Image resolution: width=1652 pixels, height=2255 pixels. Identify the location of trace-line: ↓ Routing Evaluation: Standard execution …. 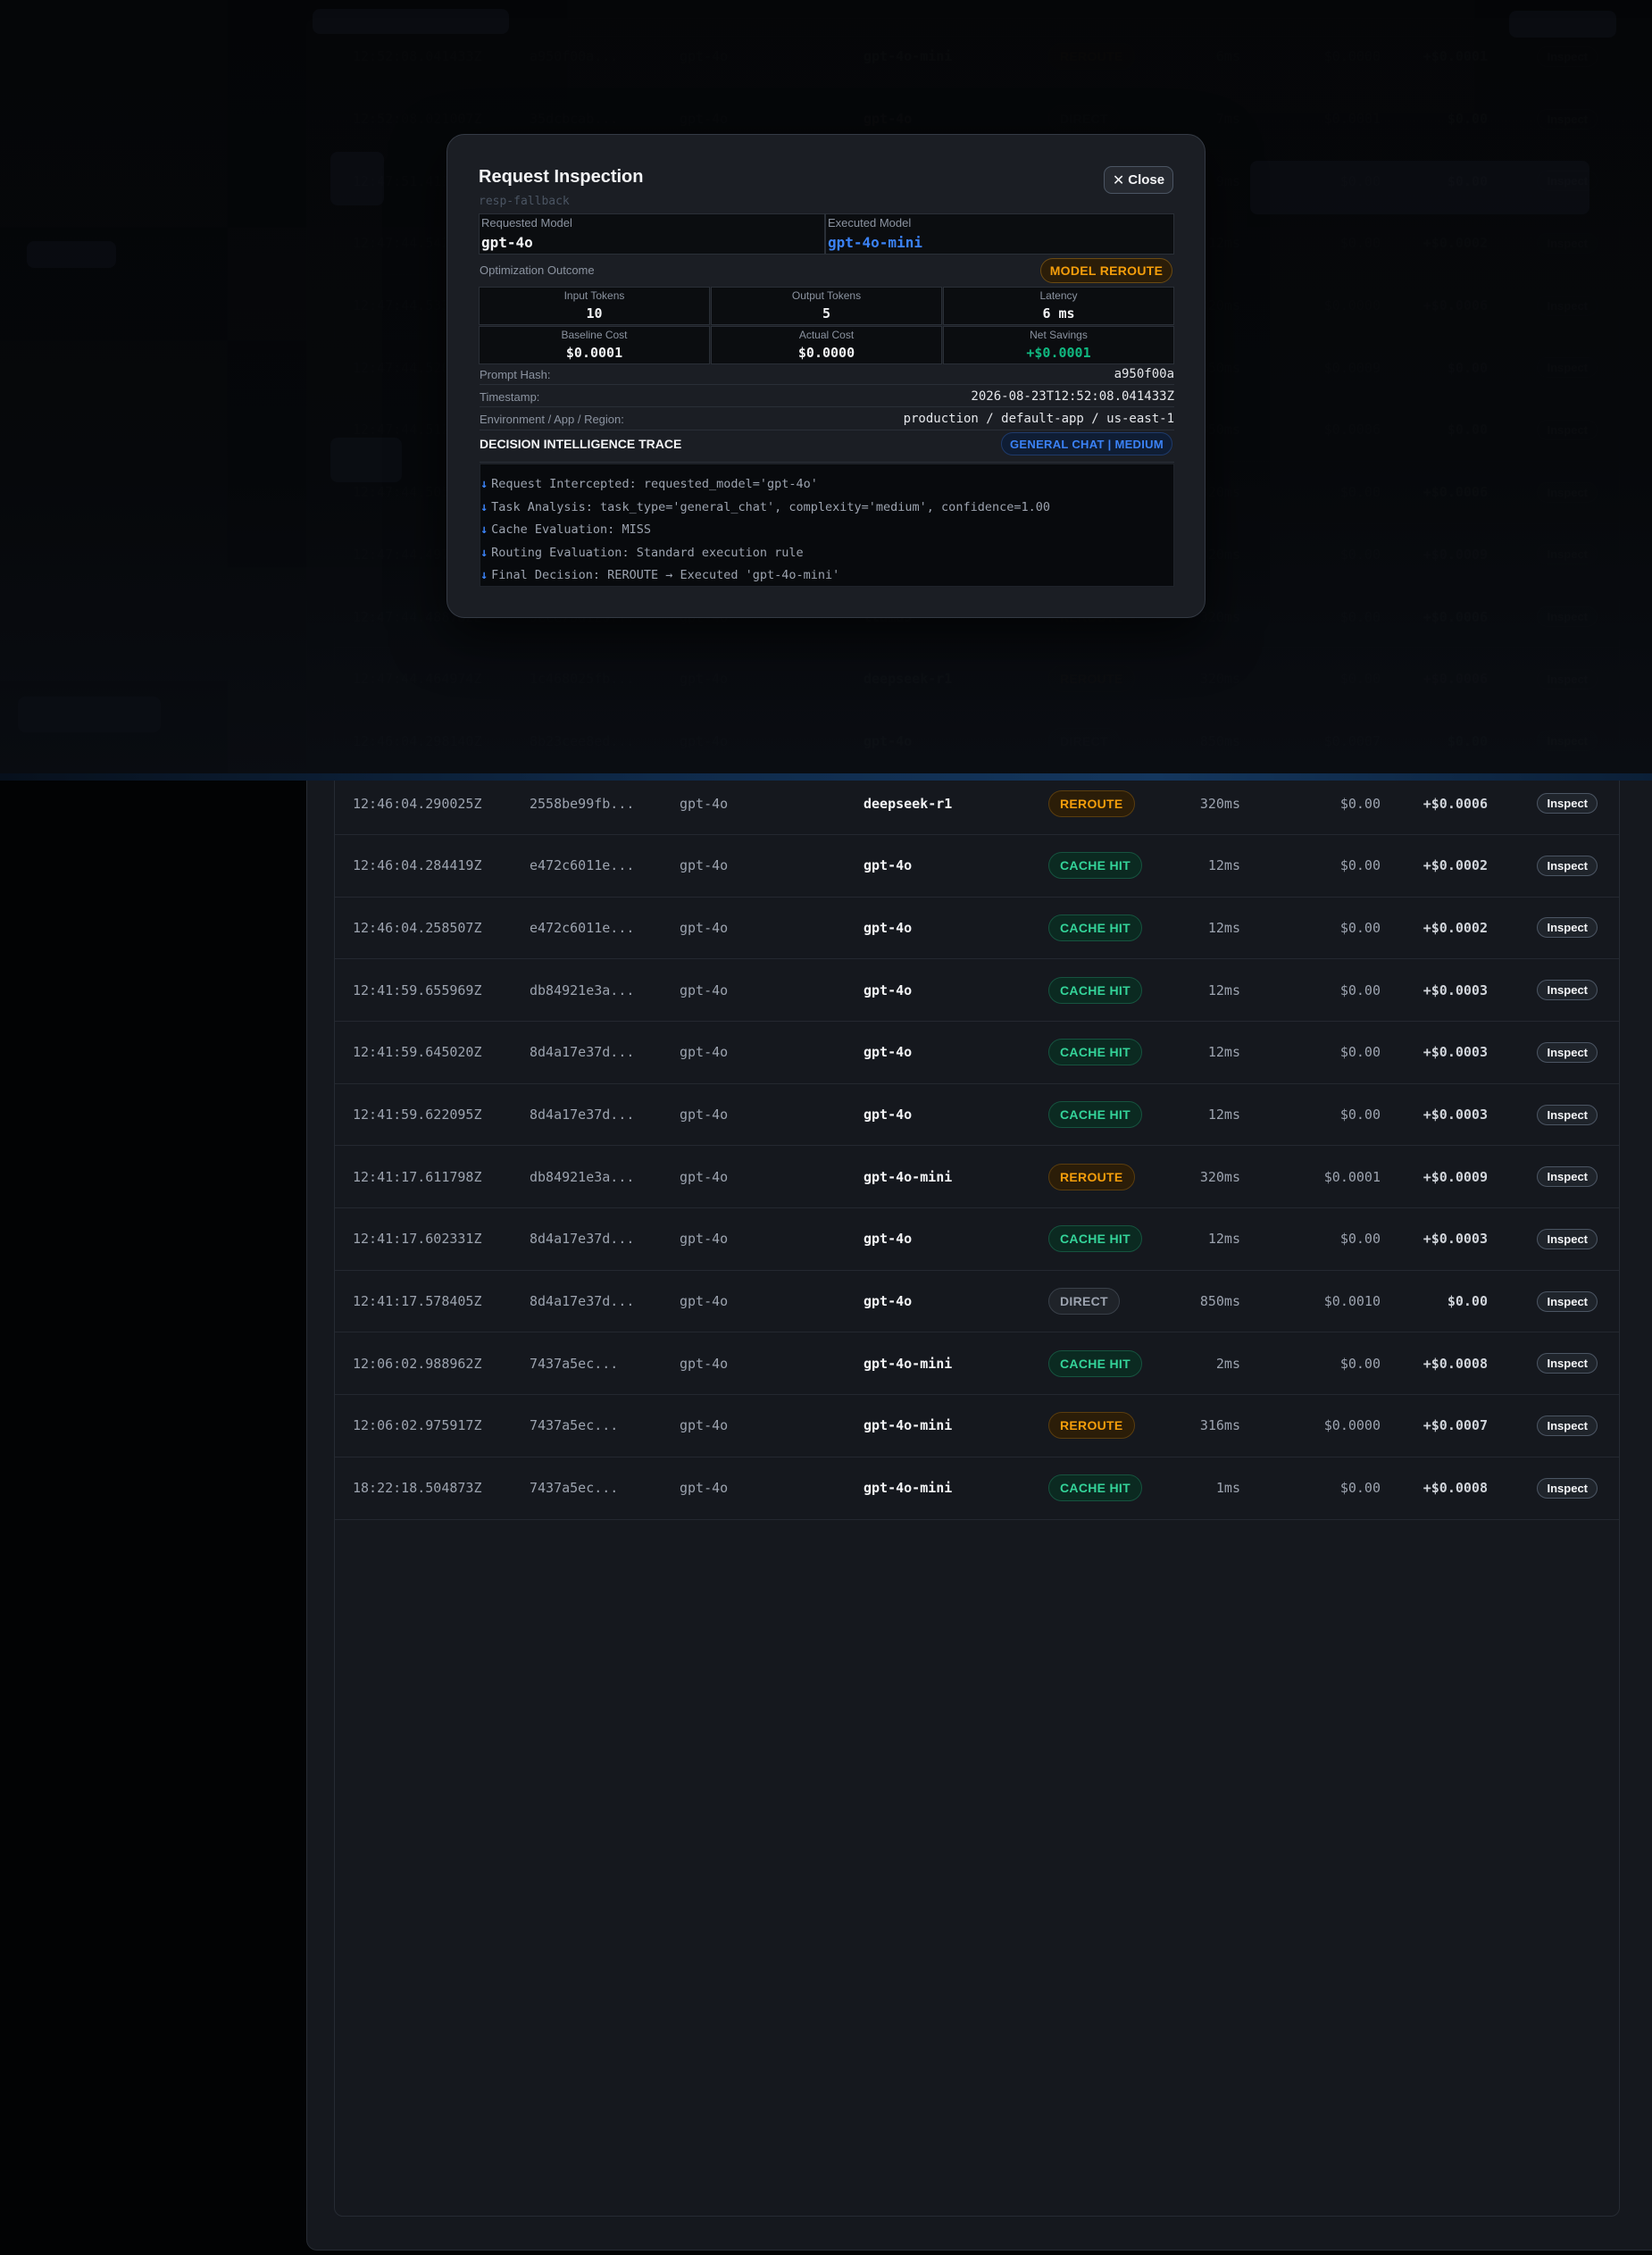
(642, 553).